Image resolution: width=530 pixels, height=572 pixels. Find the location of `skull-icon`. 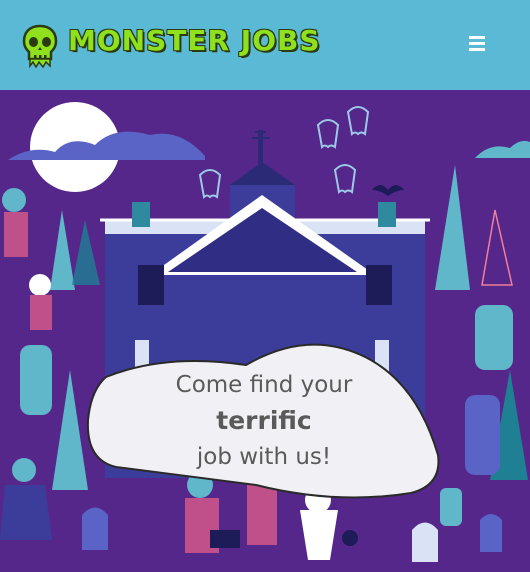

skull-icon is located at coordinates (40, 46).